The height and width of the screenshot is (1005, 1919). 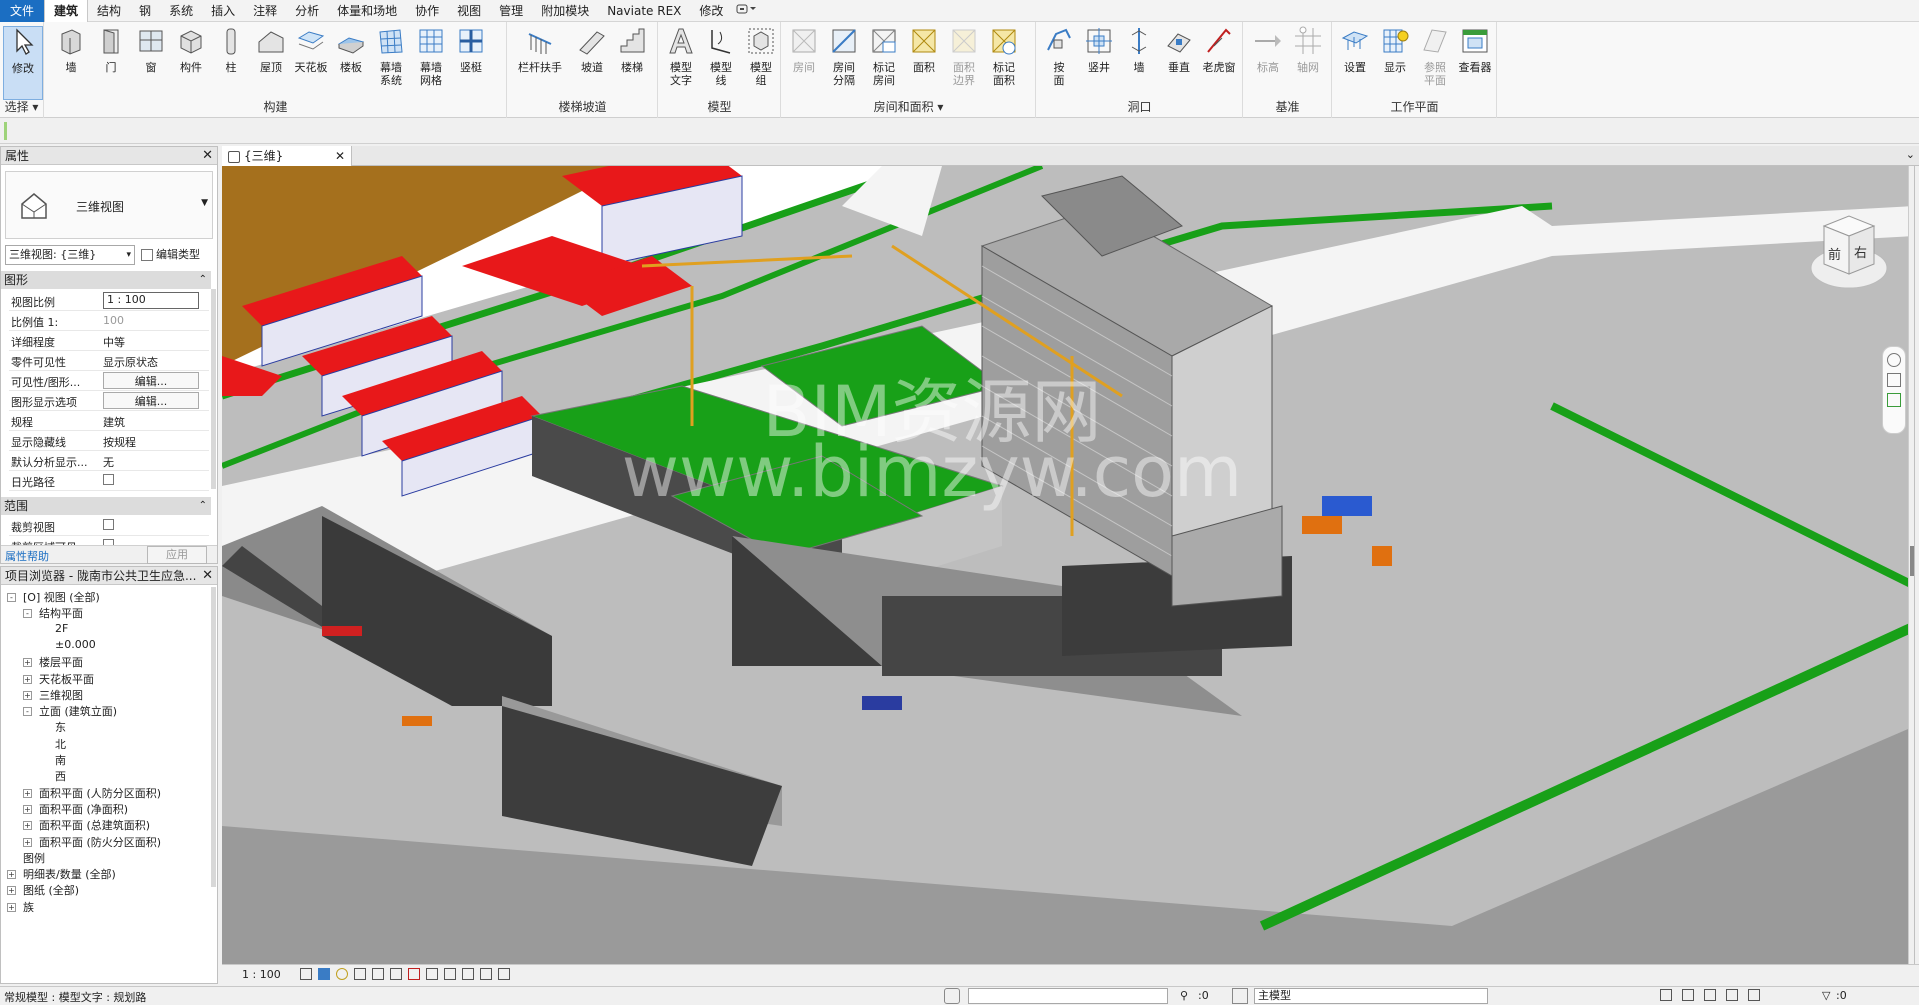 I want to click on render-icon, so click(x=378, y=974).